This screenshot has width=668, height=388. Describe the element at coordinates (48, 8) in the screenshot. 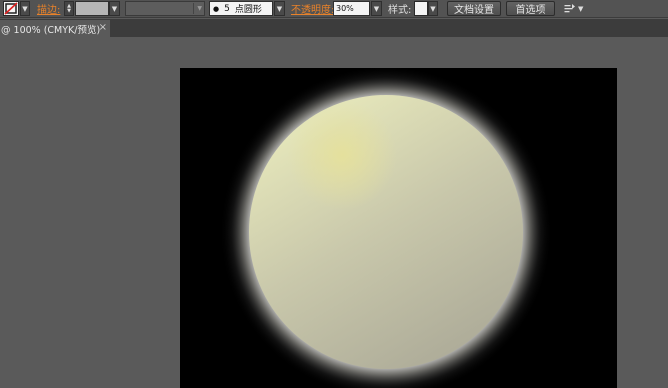

I see `stroke-label: 描边:` at that location.